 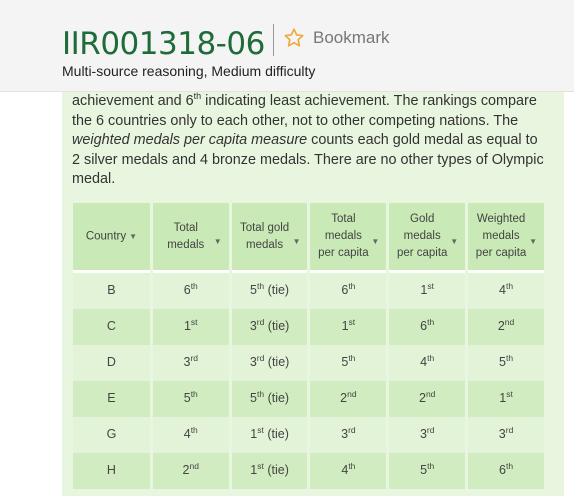 I want to click on table-row: E 5th 5th (tie) 2nd 2nd 1st, so click(x=308, y=399).